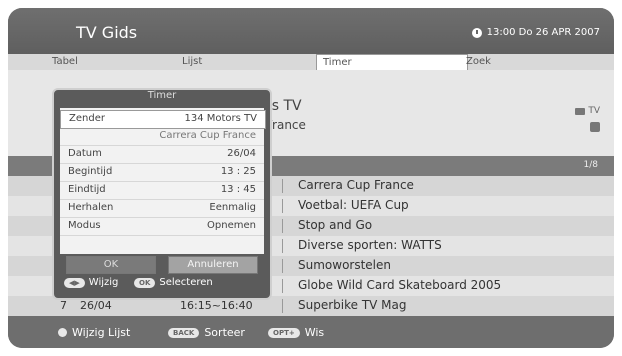 The width and height of the screenshot is (622, 356). What do you see at coordinates (206, 332) in the screenshot?
I see `footer-sorteer: BACK Sorteer` at bounding box center [206, 332].